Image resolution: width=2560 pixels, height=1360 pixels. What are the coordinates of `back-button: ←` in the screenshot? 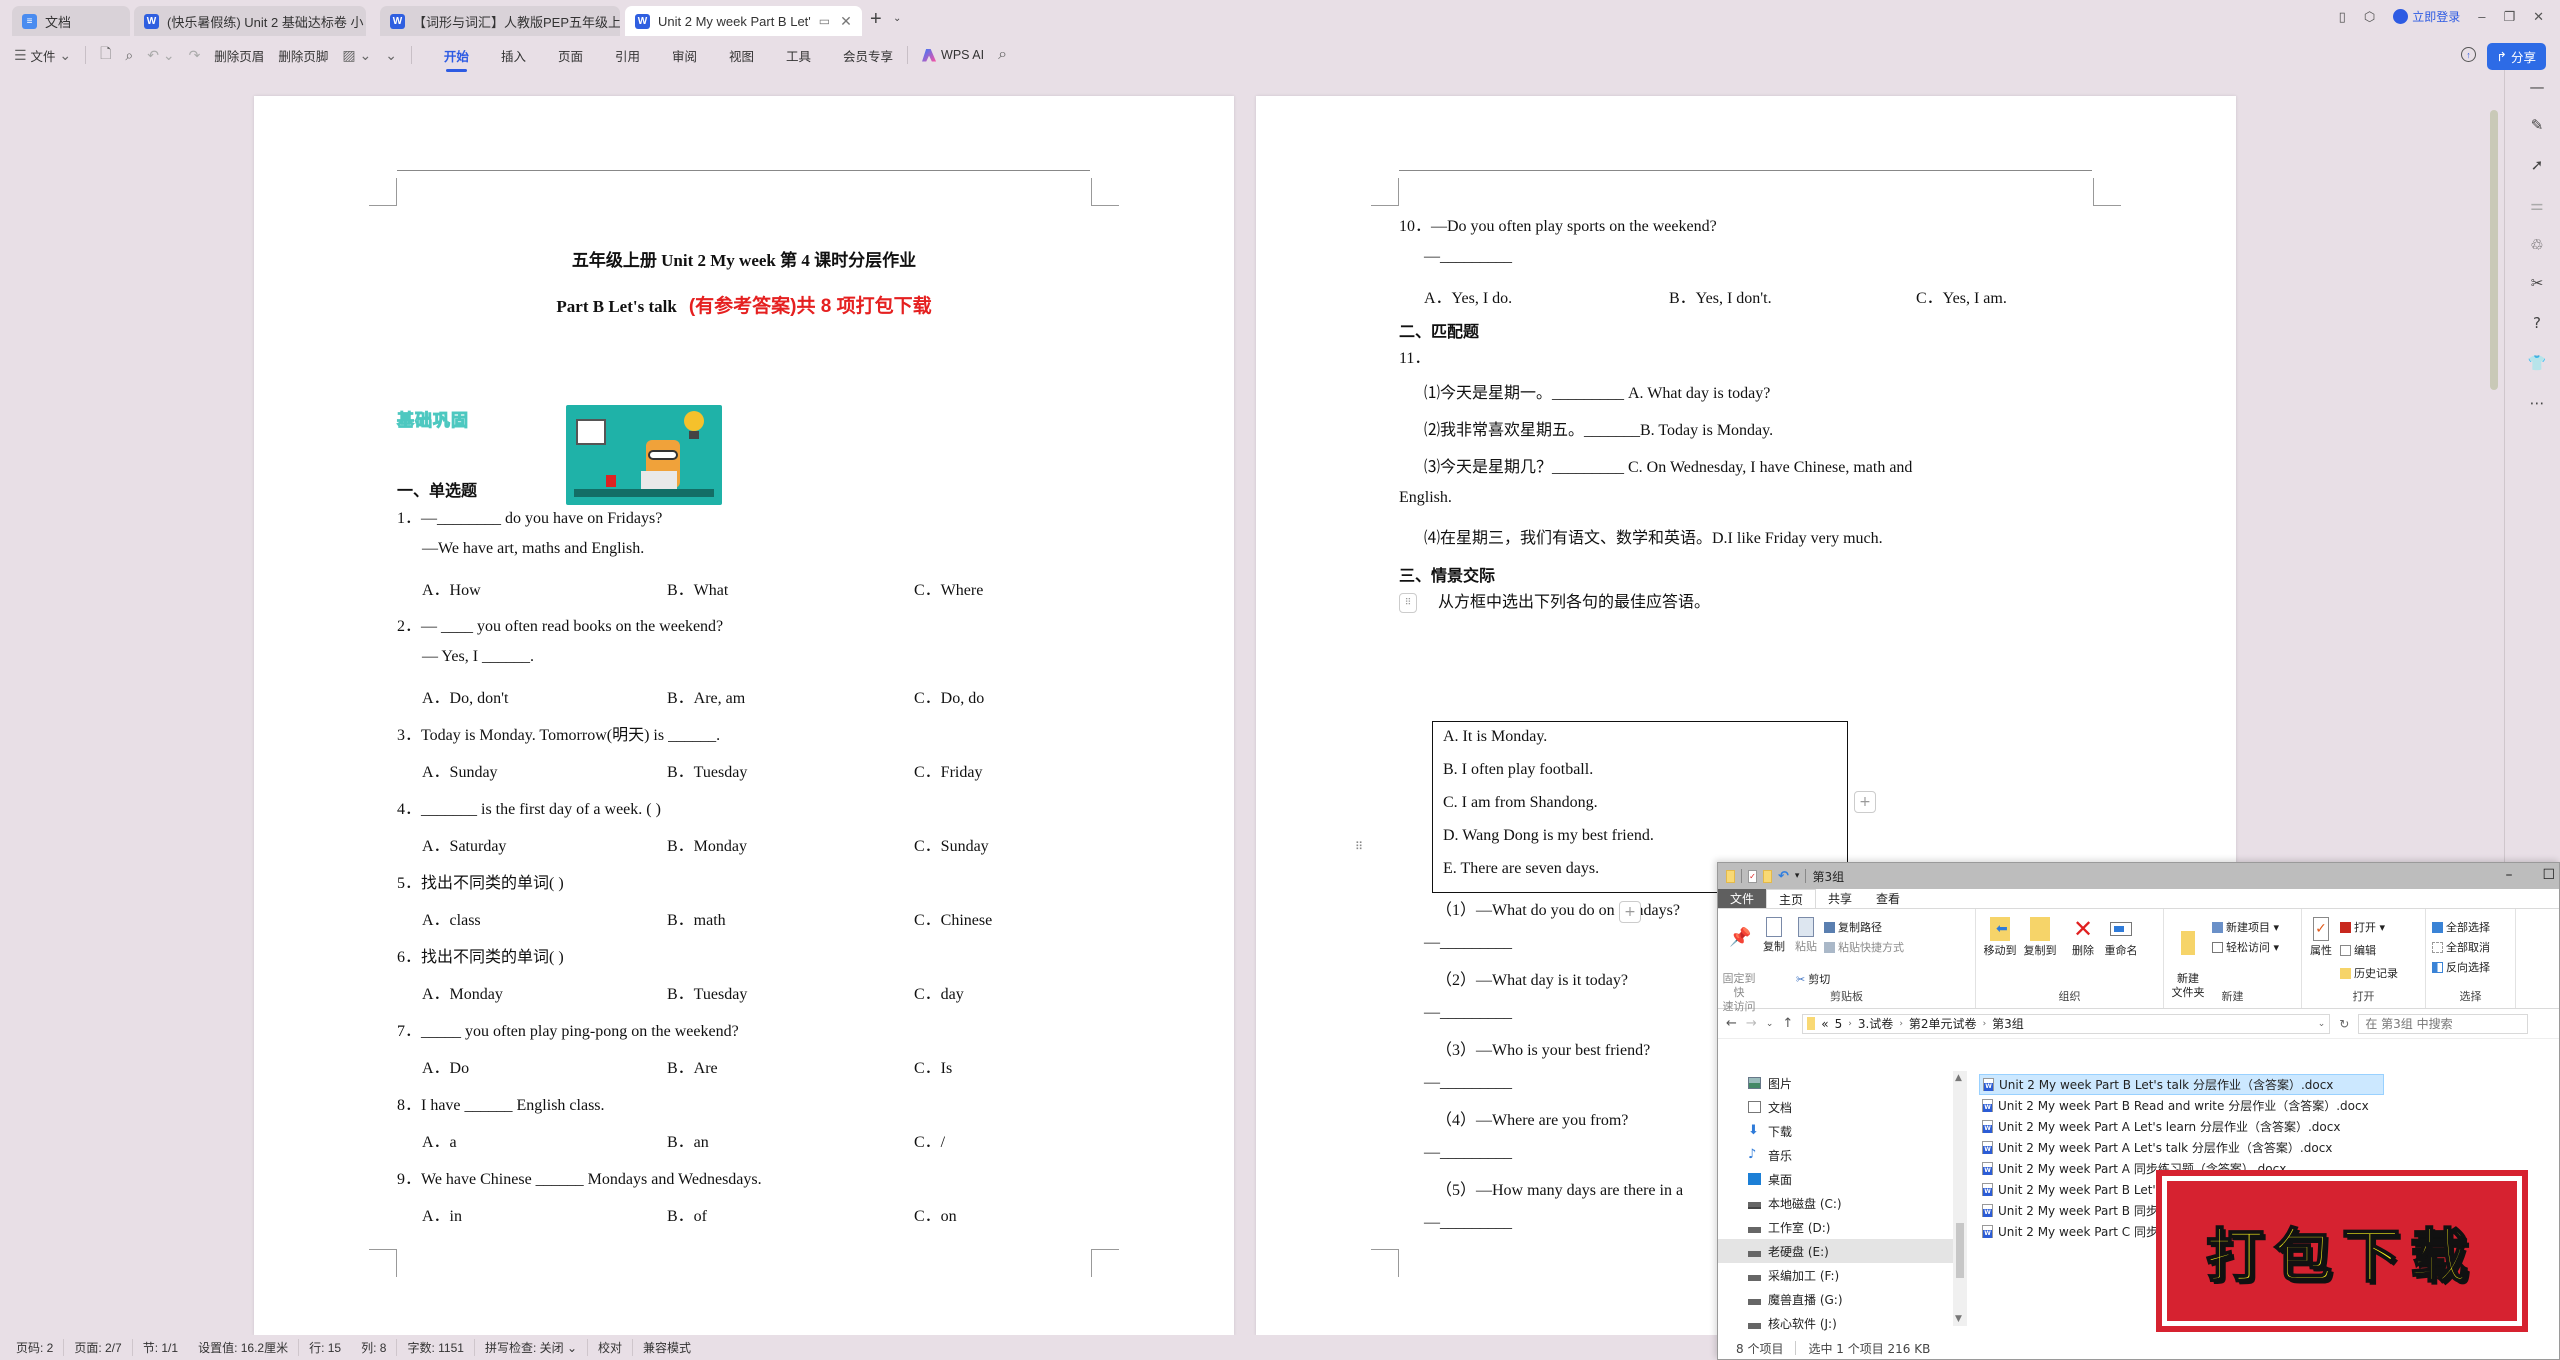 It's located at (1731, 1023).